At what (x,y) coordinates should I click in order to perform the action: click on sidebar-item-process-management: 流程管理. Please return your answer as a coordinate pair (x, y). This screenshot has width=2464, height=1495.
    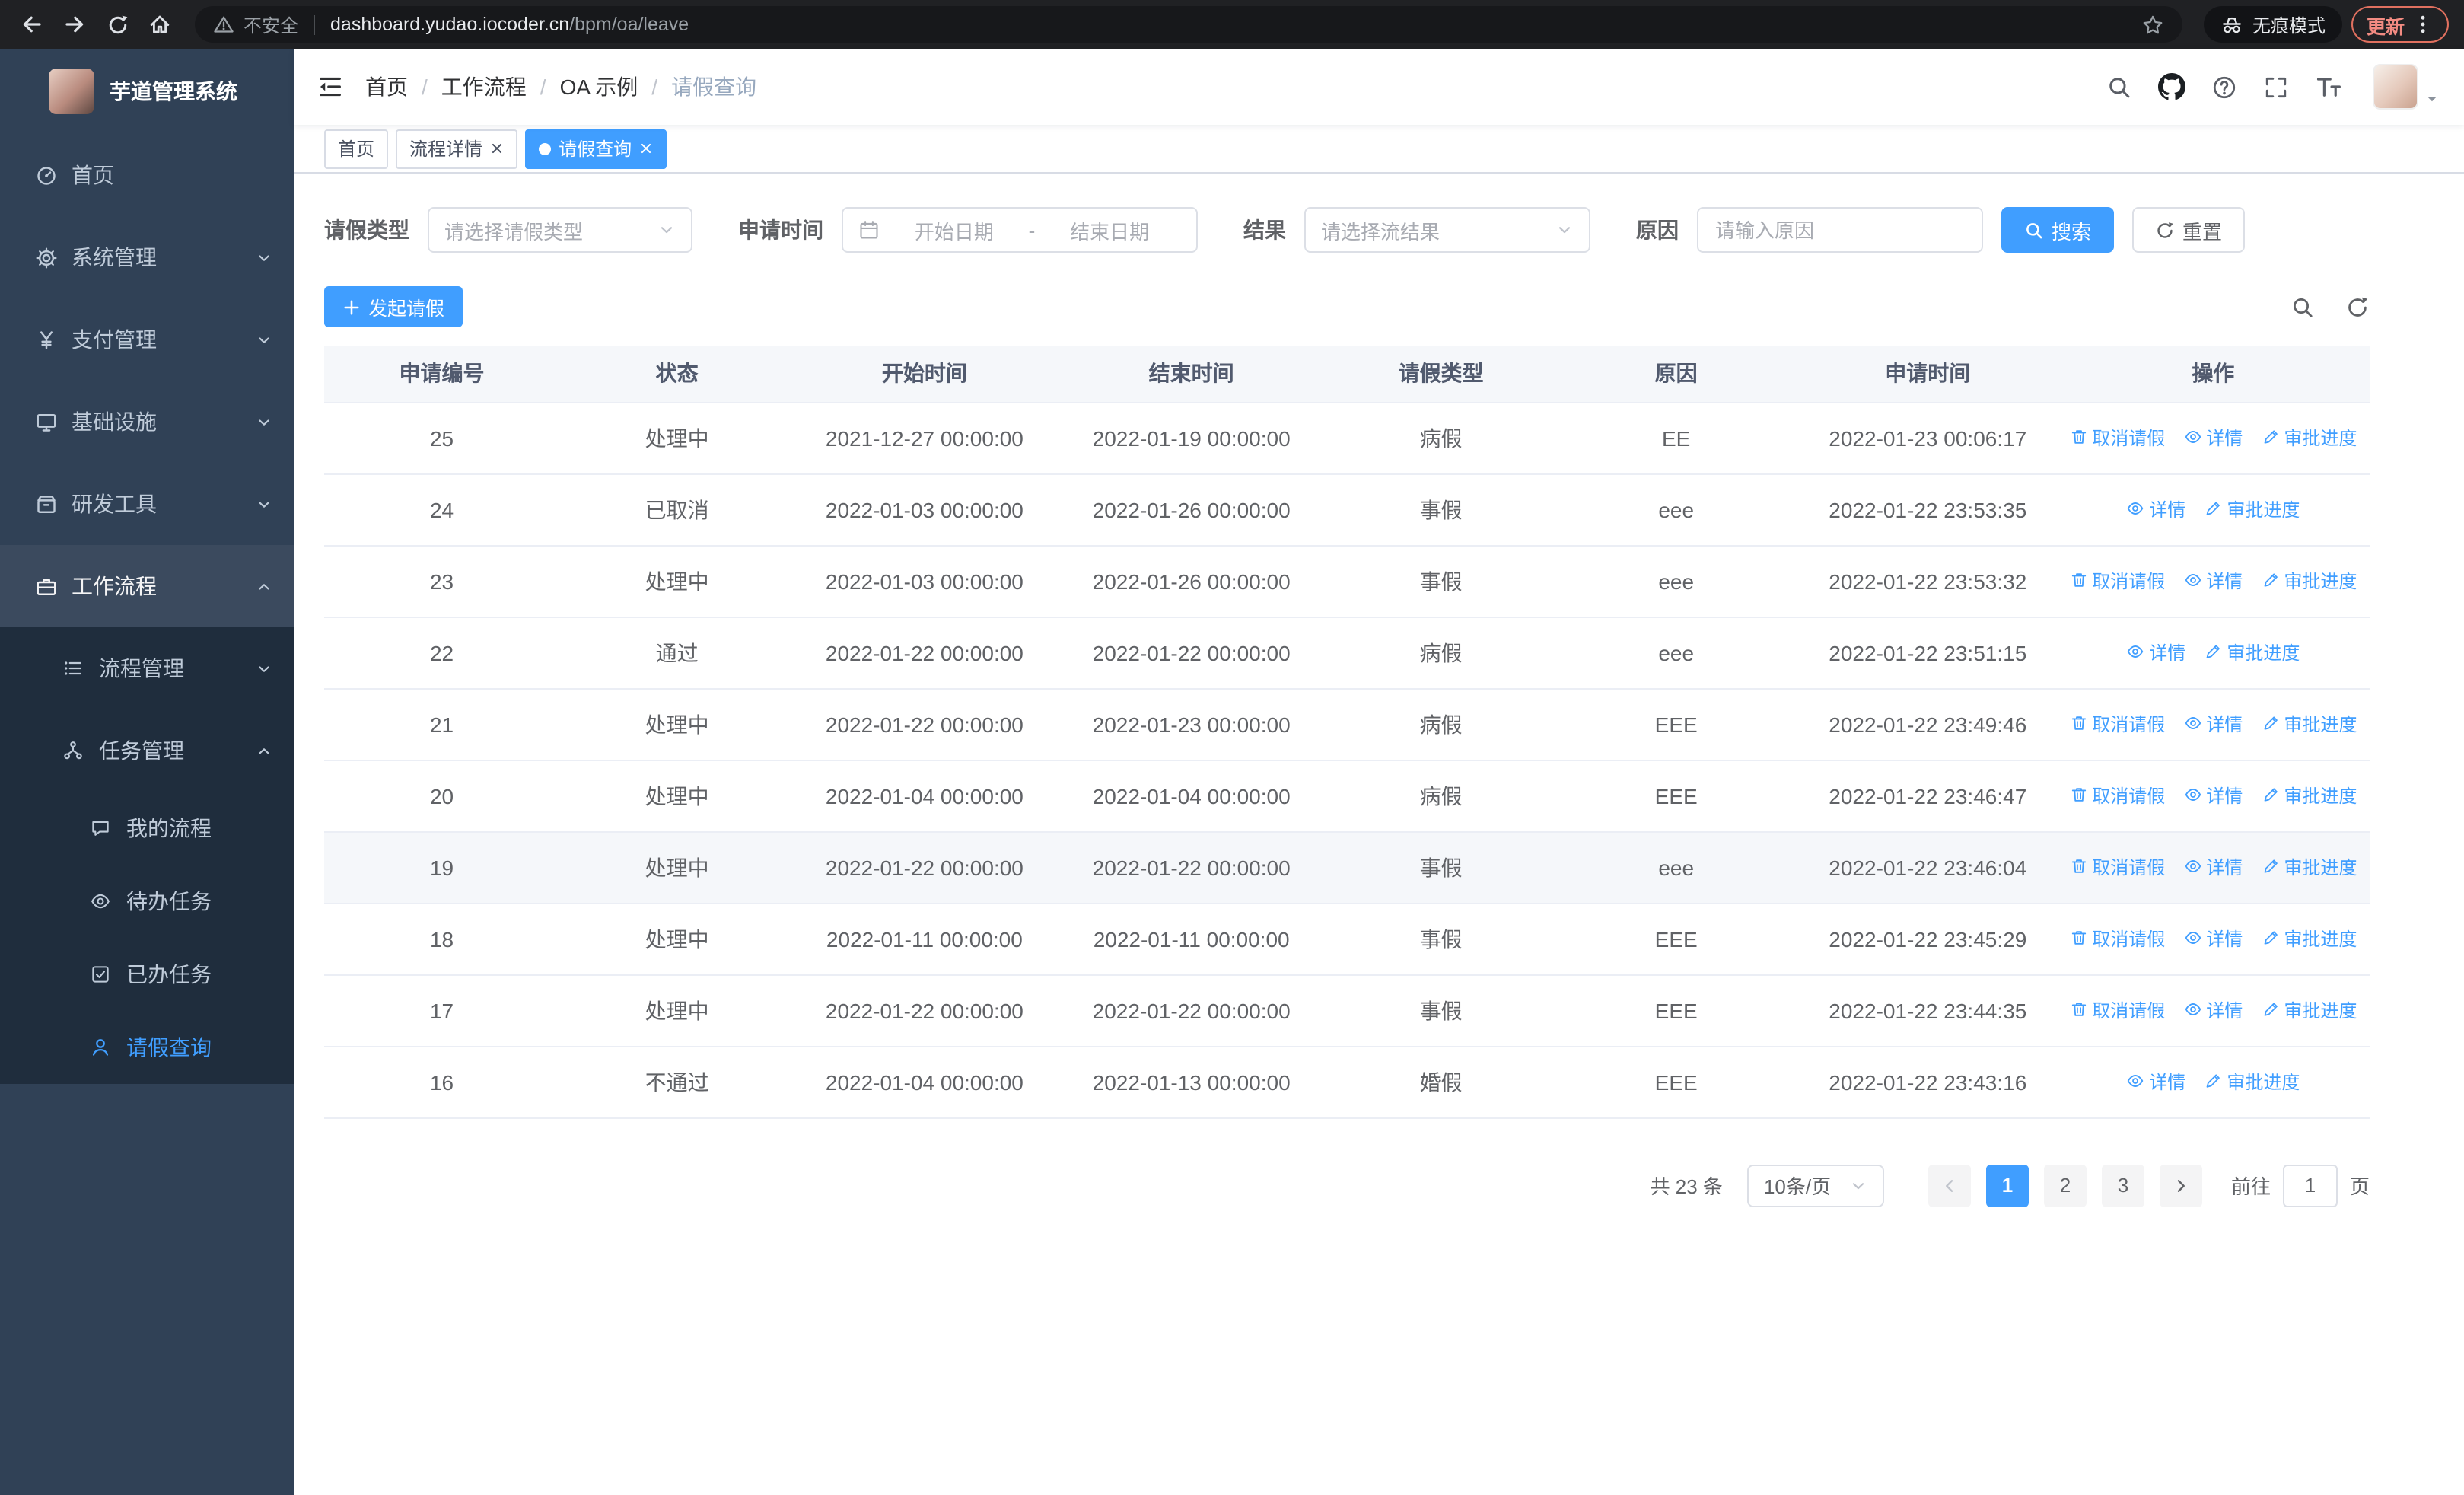
    Looking at the image, I should click on (147, 668).